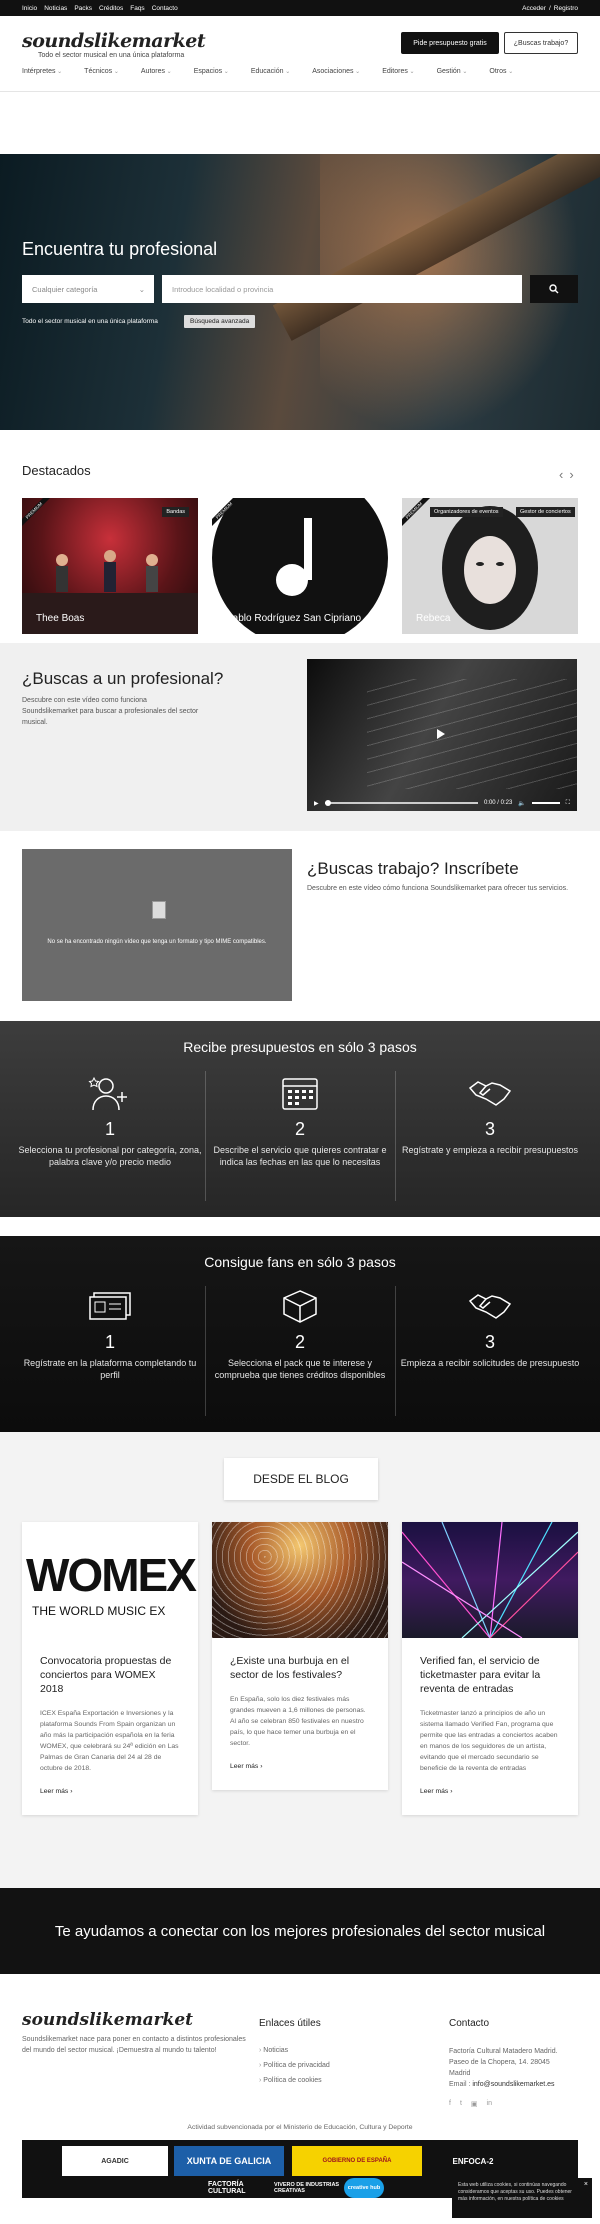 The width and height of the screenshot is (600, 2224). What do you see at coordinates (545, 803) in the screenshot?
I see `volume-slider` at bounding box center [545, 803].